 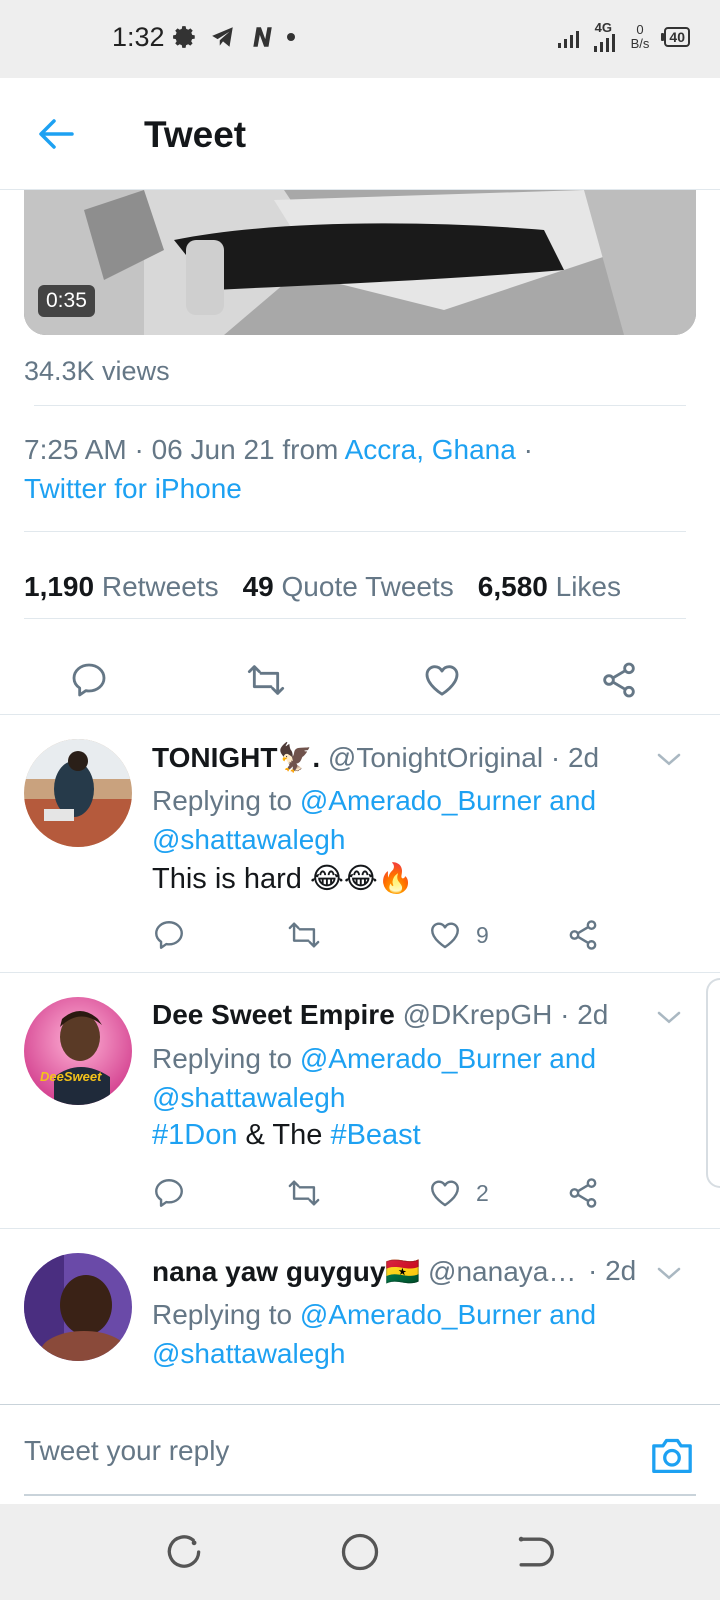 I want to click on system-nav-bar, so click(x=360, y=1552).